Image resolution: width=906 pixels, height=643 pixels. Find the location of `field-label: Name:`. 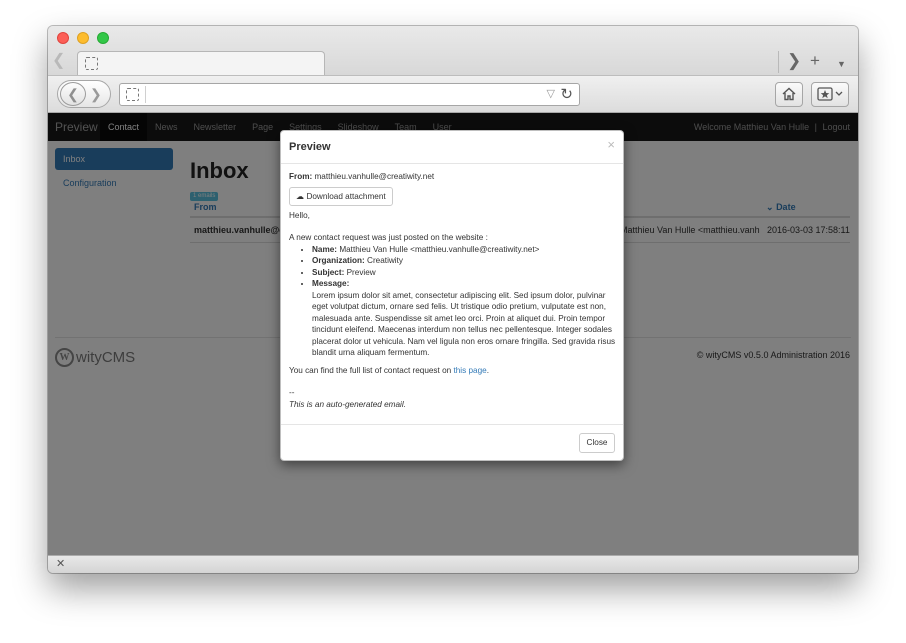

field-label: Name: is located at coordinates (325, 249).